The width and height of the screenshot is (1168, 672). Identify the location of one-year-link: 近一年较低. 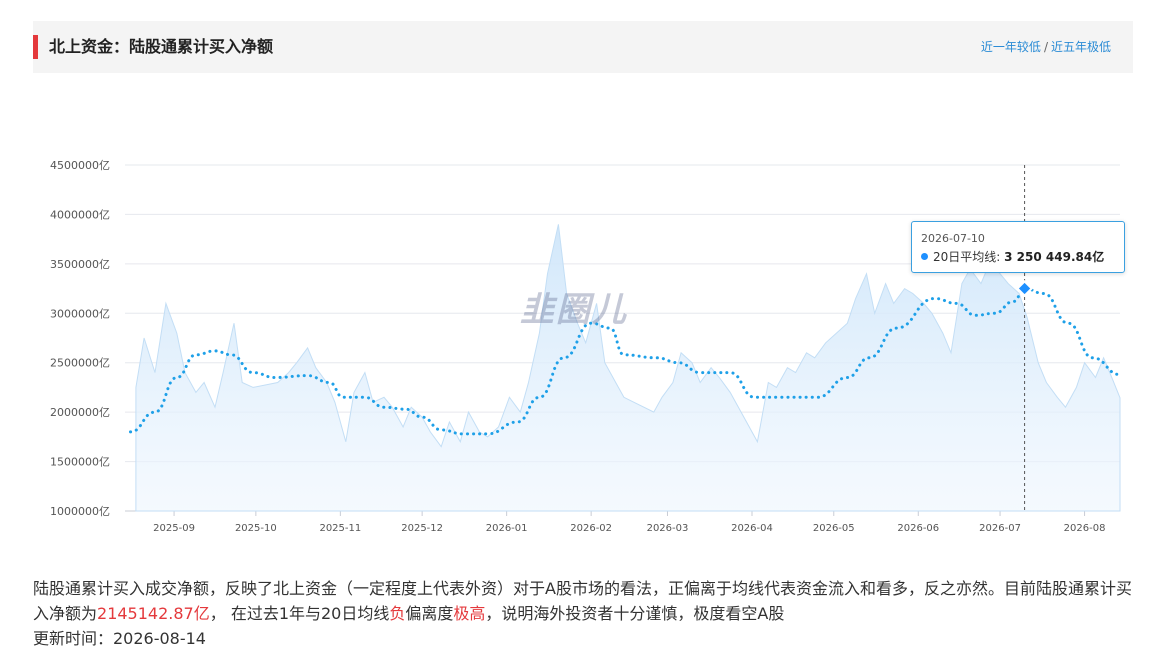
(1011, 47).